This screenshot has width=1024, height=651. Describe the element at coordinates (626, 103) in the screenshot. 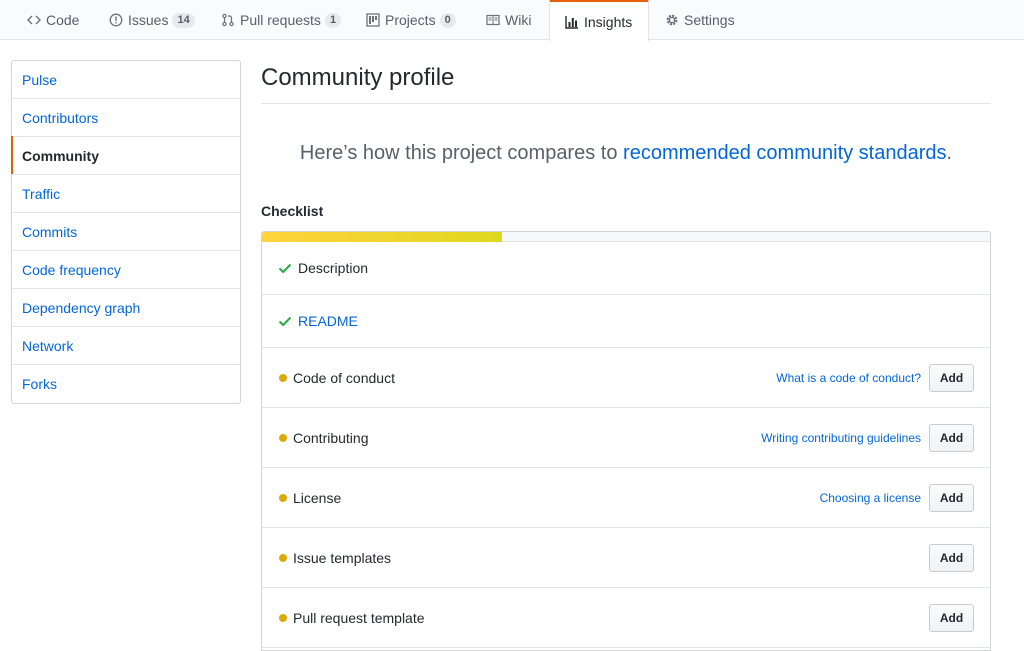

I see `title-divider` at that location.